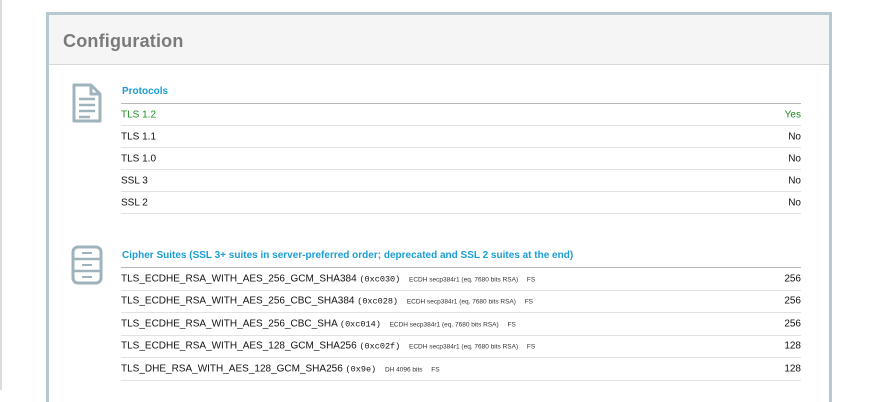  I want to click on cabinet-icon, so click(87, 265).